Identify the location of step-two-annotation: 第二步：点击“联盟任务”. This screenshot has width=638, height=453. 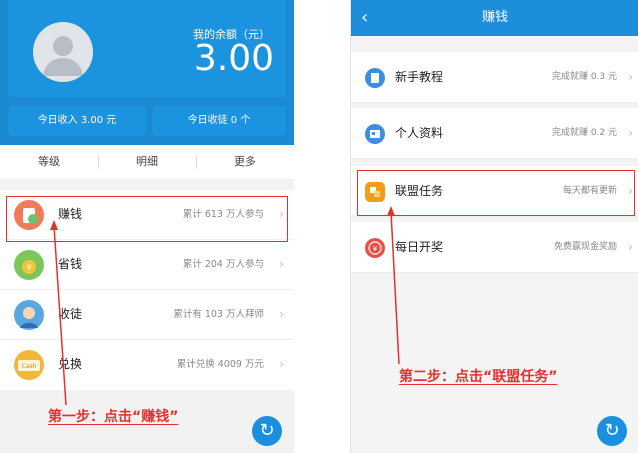
(478, 377).